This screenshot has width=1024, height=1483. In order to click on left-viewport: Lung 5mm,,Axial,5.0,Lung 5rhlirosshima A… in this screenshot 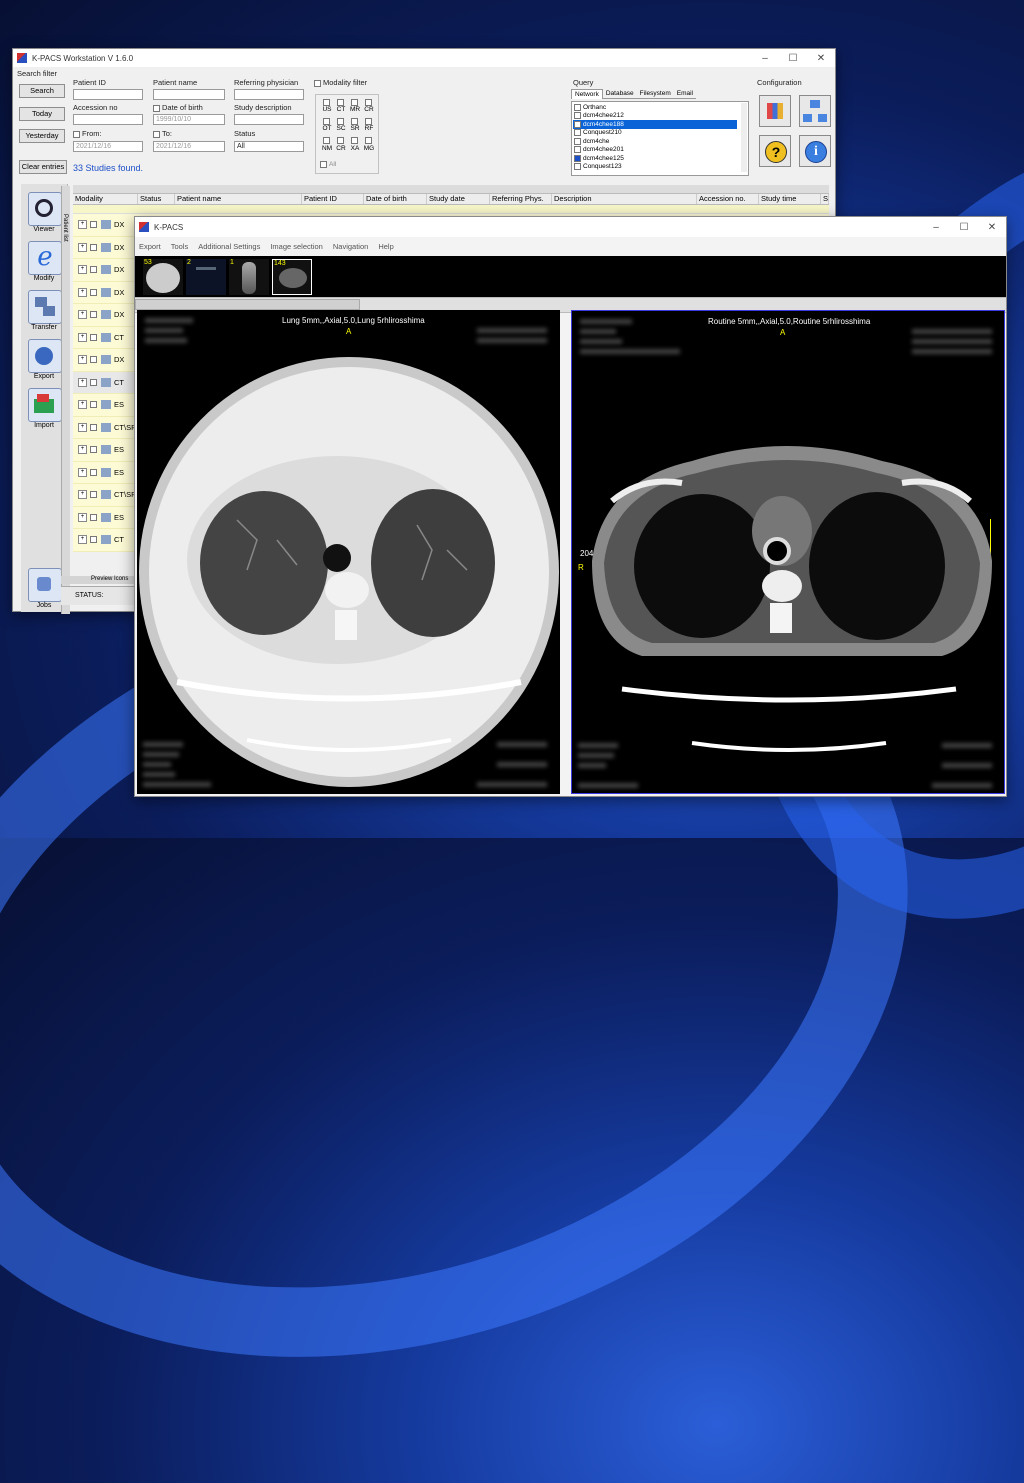, I will do `click(348, 552)`.